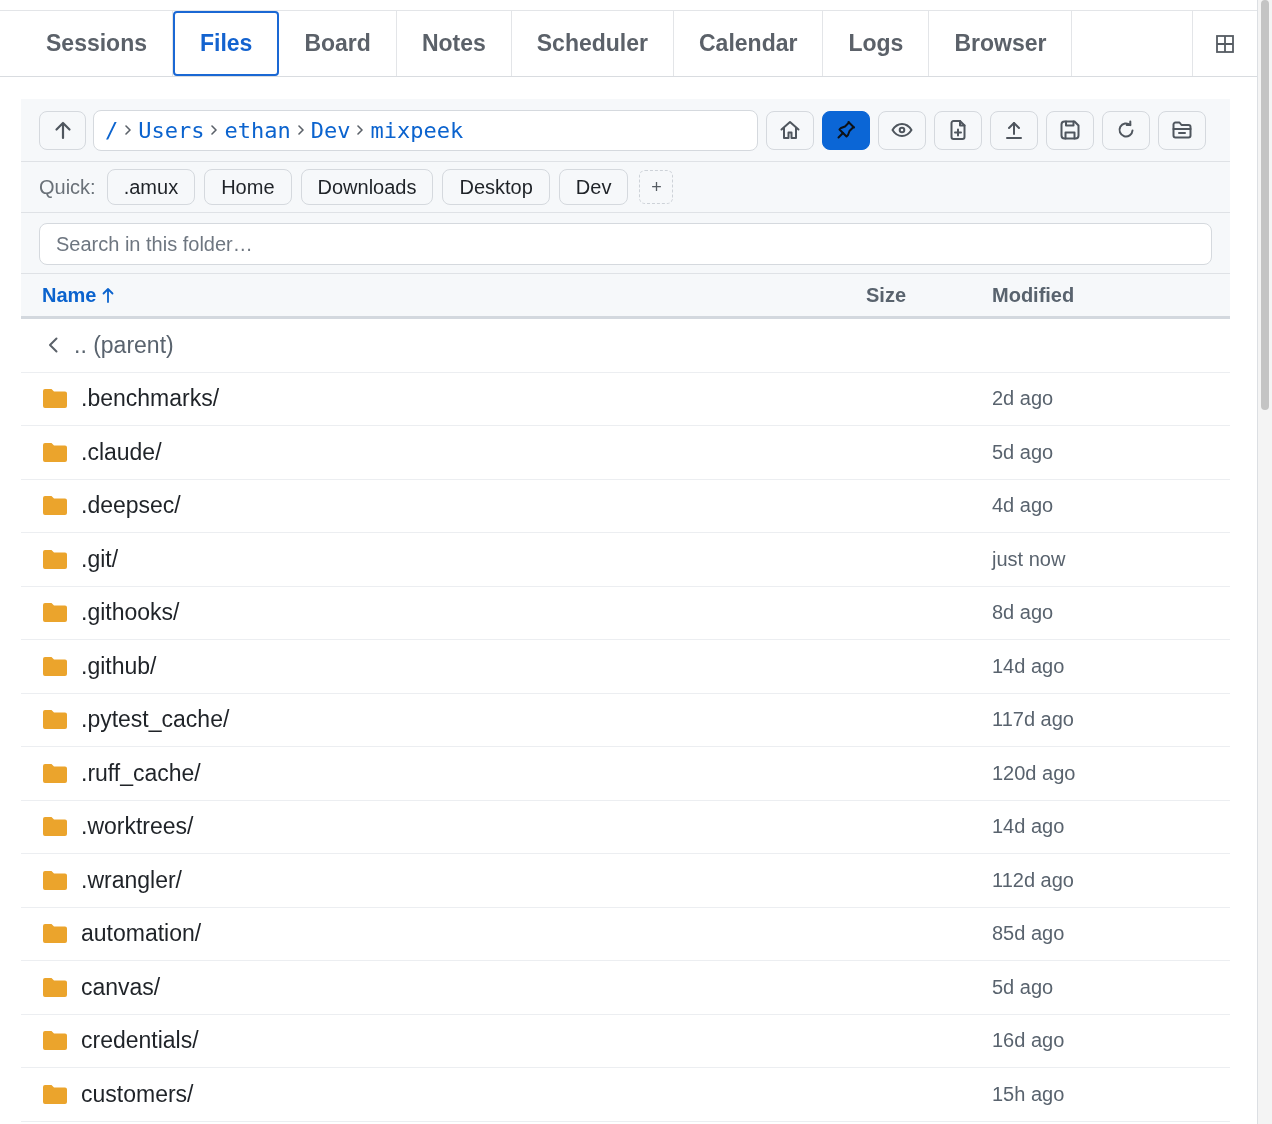 The height and width of the screenshot is (1124, 1272). I want to click on quick-label: Quick:, so click(67, 187).